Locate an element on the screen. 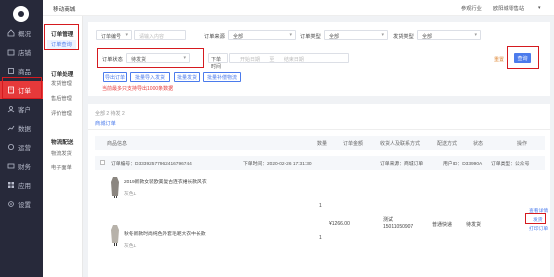 The image size is (554, 277). sidebar-item-8: 财务 is located at coordinates (21, 166).